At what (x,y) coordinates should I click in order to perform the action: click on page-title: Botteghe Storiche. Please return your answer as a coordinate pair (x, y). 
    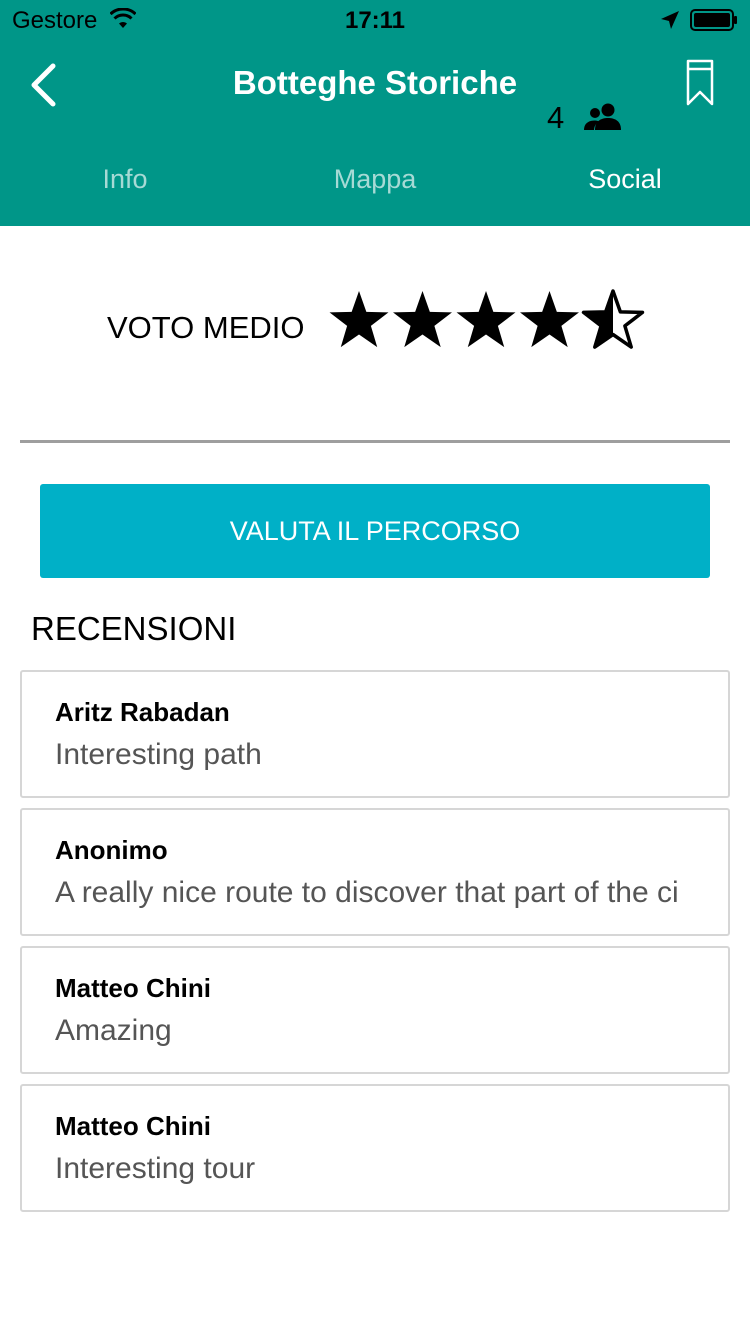
    Looking at the image, I should click on (375, 82).